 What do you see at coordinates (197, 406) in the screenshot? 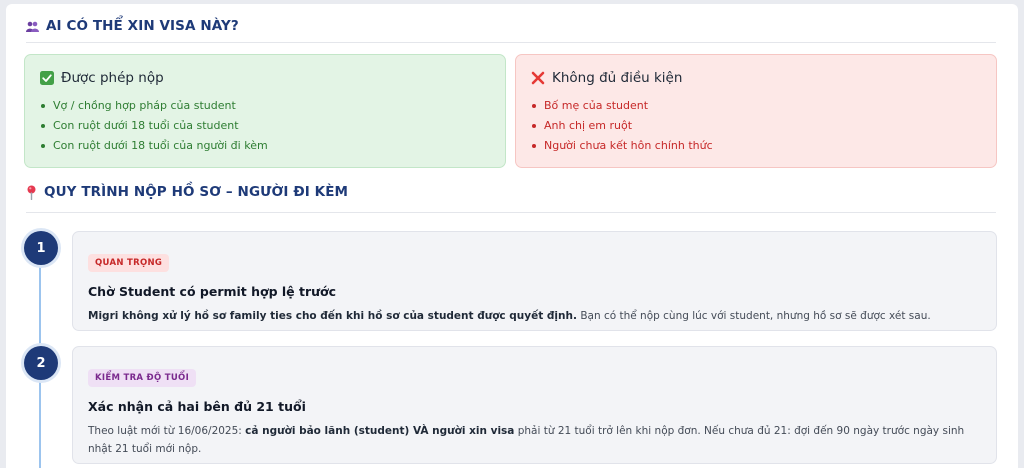
I see `step-title: Xác nhận cả hai bên đủ 21 tuổi` at bounding box center [197, 406].